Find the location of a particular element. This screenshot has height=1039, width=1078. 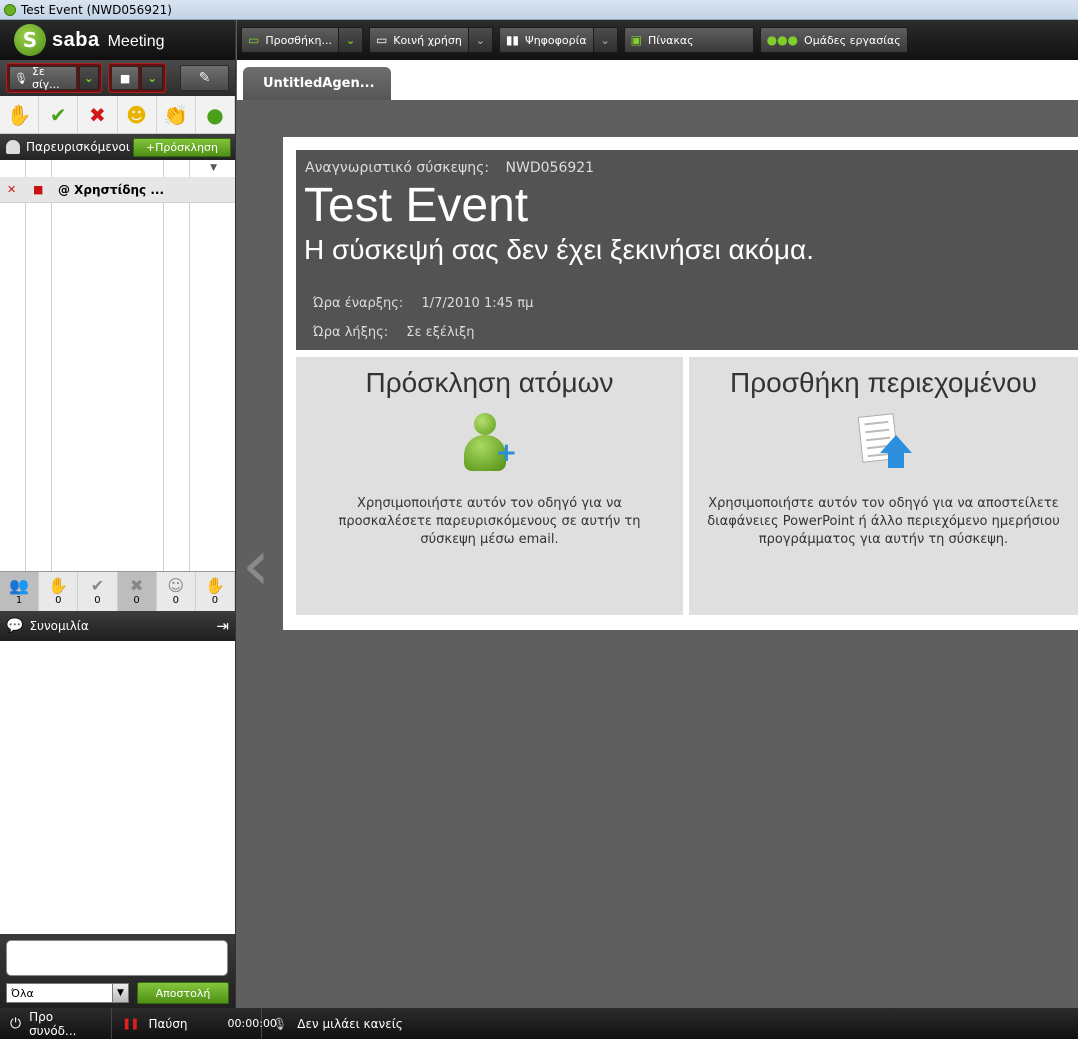

poll-chevron-icon: ⌄ is located at coordinates (605, 40).